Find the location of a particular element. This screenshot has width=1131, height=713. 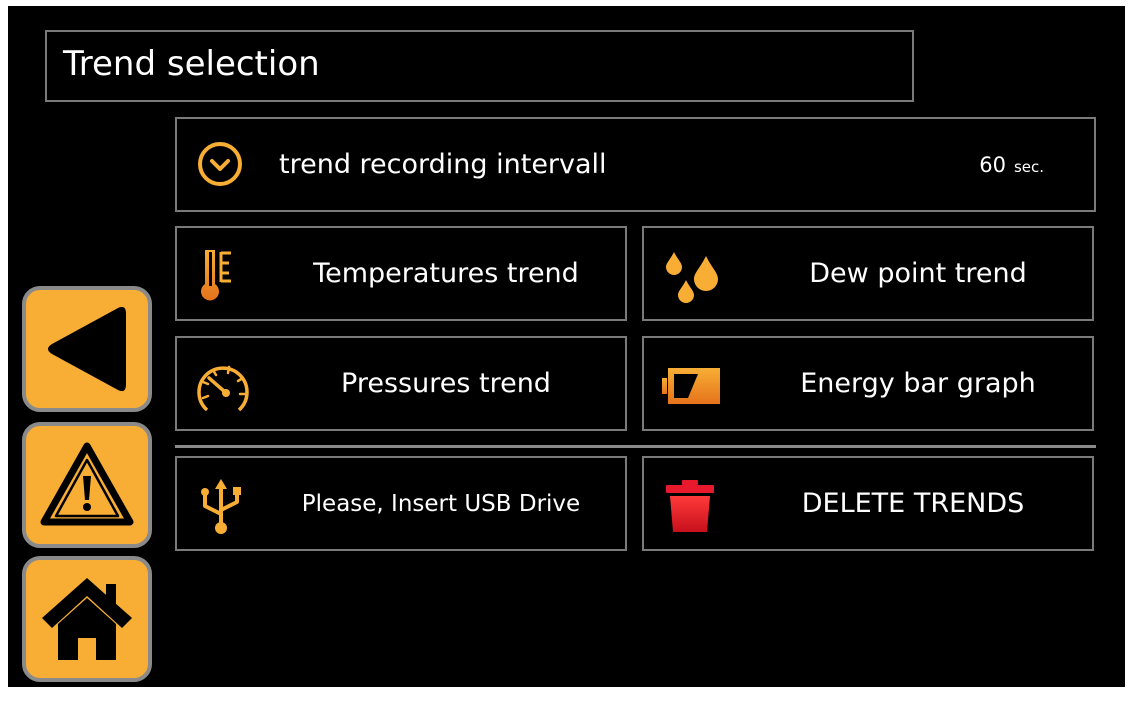

pressures-trend-label: Pressures trend is located at coordinates (446, 383).